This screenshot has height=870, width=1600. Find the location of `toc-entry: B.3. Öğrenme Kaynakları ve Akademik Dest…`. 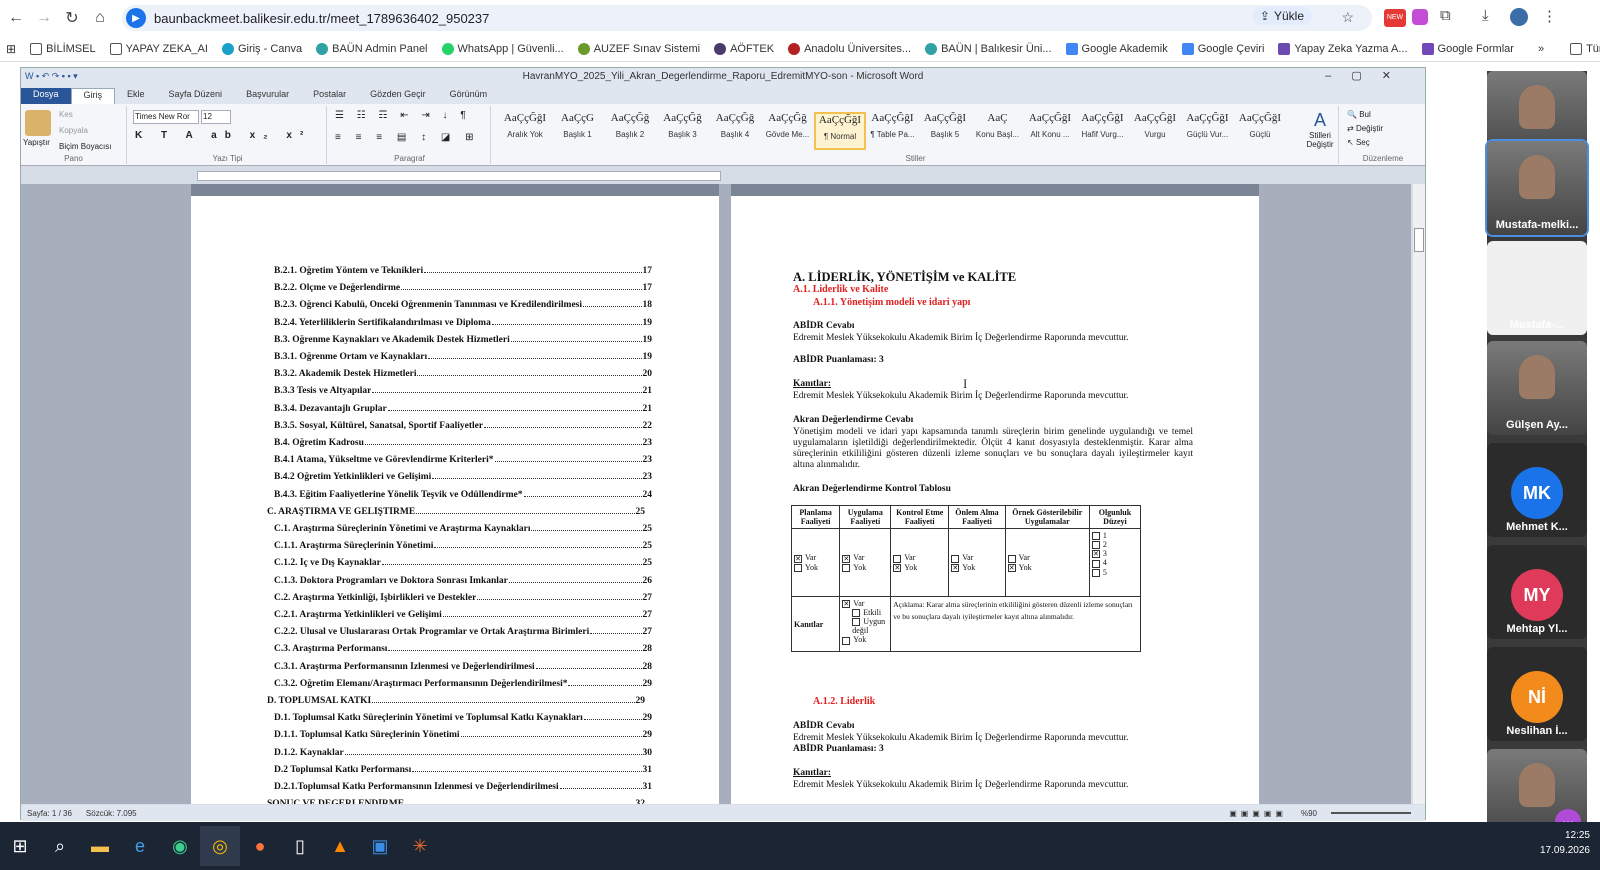

toc-entry: B.3. Öğrenme Kaynakları ve Akademik Dest… is located at coordinates (463, 340).